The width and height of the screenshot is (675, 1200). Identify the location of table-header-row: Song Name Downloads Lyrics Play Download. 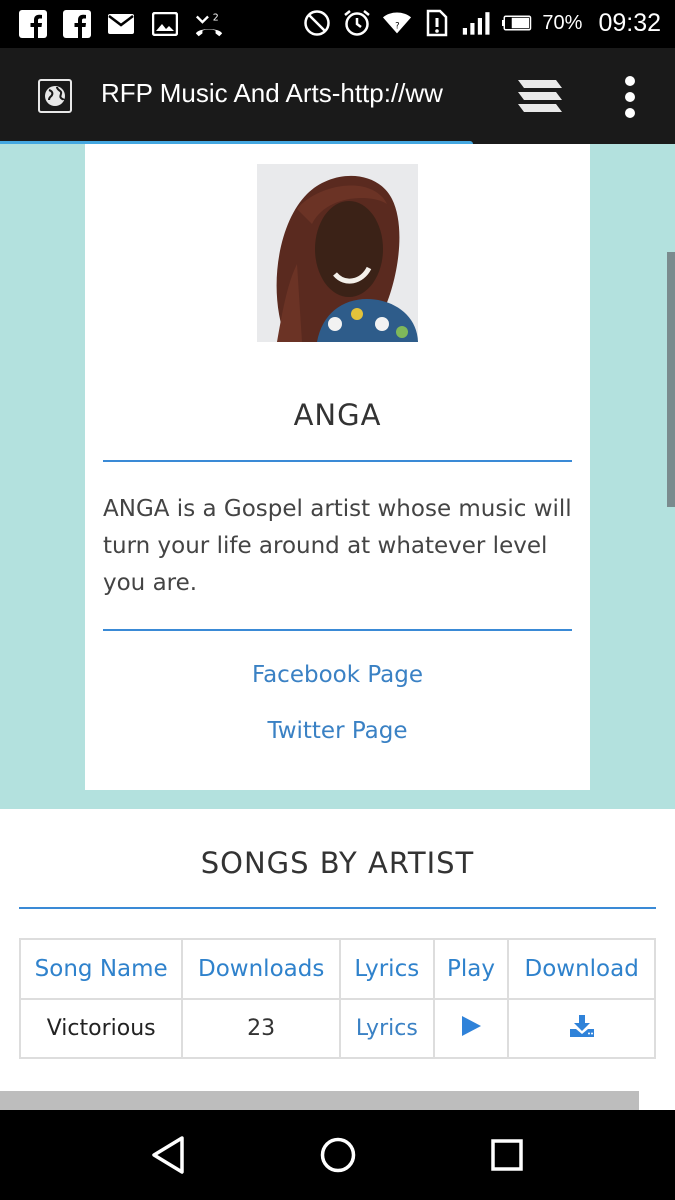
(337, 969).